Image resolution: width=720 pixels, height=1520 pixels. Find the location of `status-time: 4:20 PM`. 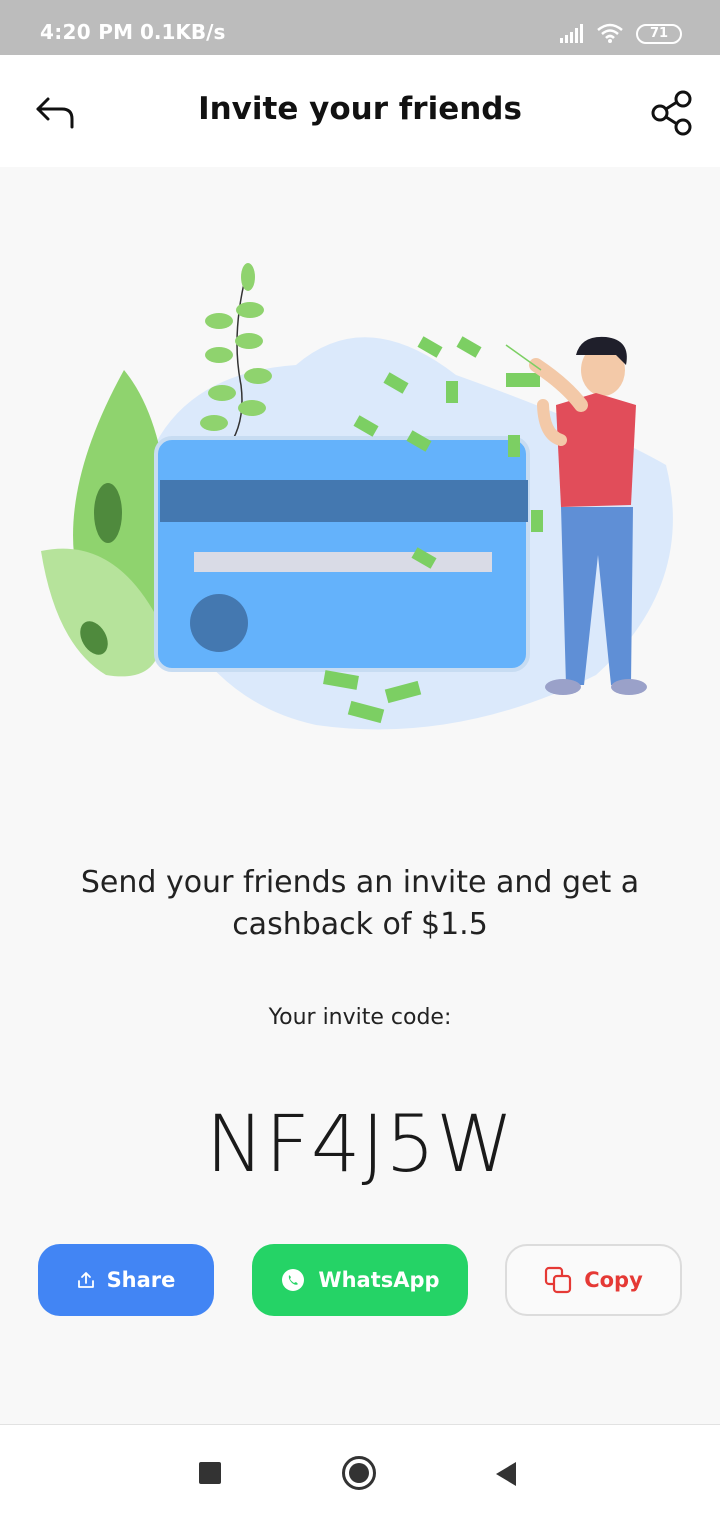

status-time: 4:20 PM is located at coordinates (87, 32).